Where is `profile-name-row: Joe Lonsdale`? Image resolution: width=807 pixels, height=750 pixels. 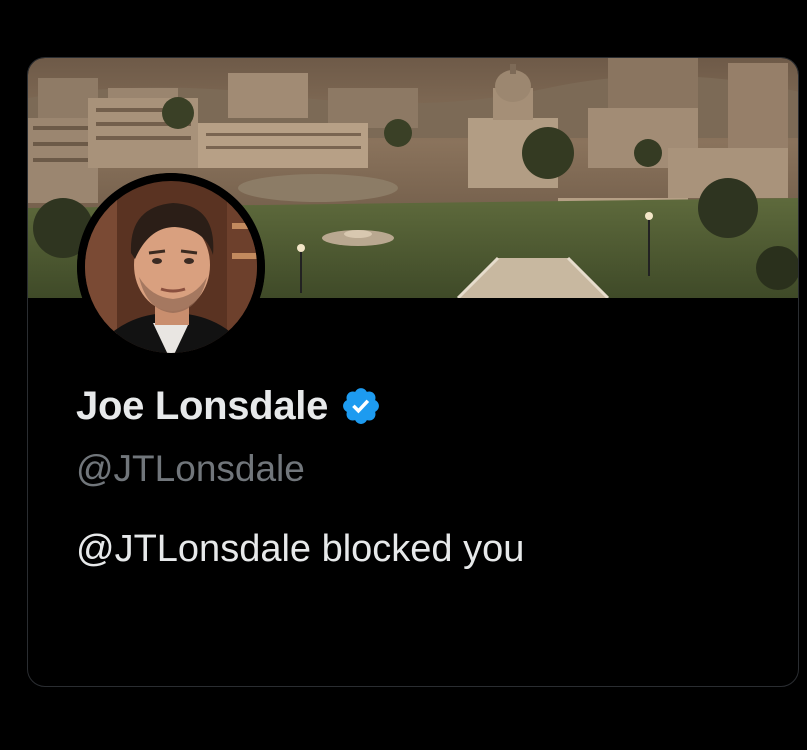
profile-name-row: Joe Lonsdale is located at coordinates (229, 406).